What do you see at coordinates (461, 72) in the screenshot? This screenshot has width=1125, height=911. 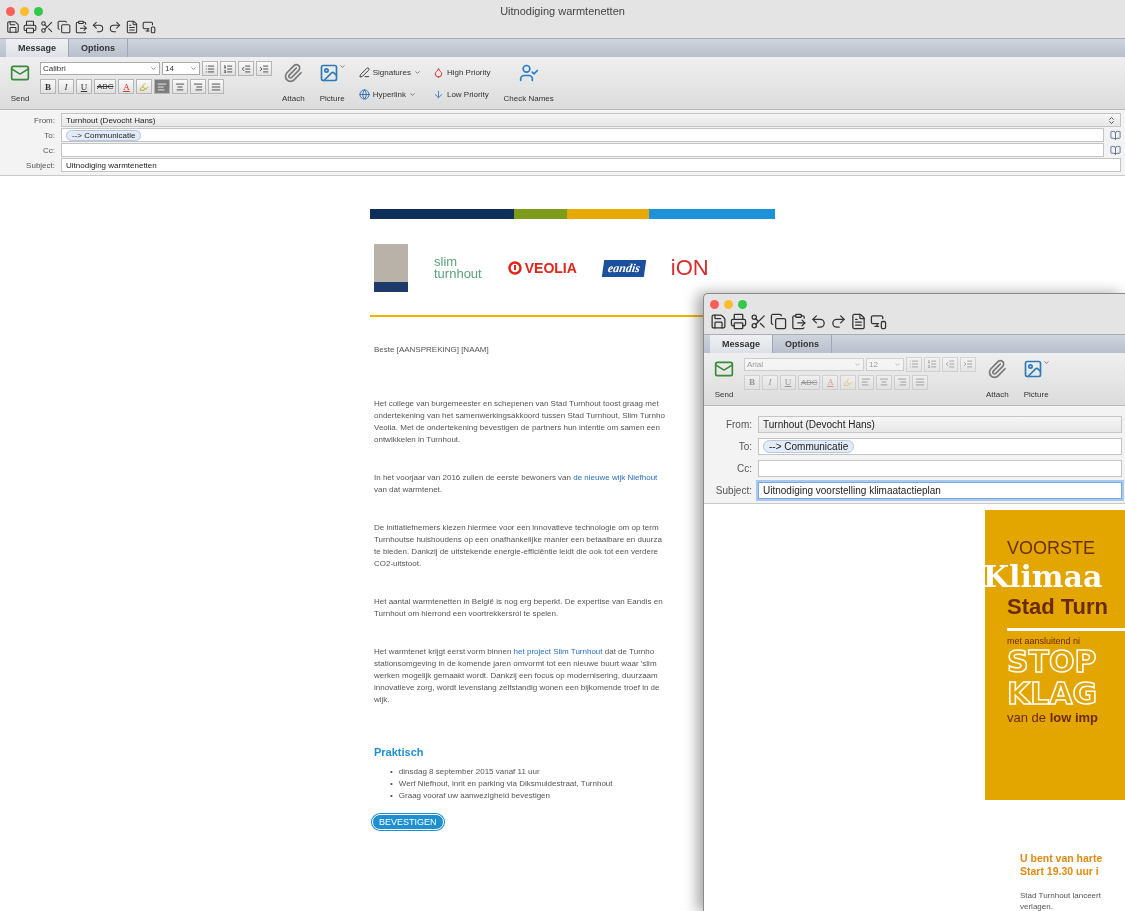 I see `high-priority-button: High Priority` at bounding box center [461, 72].